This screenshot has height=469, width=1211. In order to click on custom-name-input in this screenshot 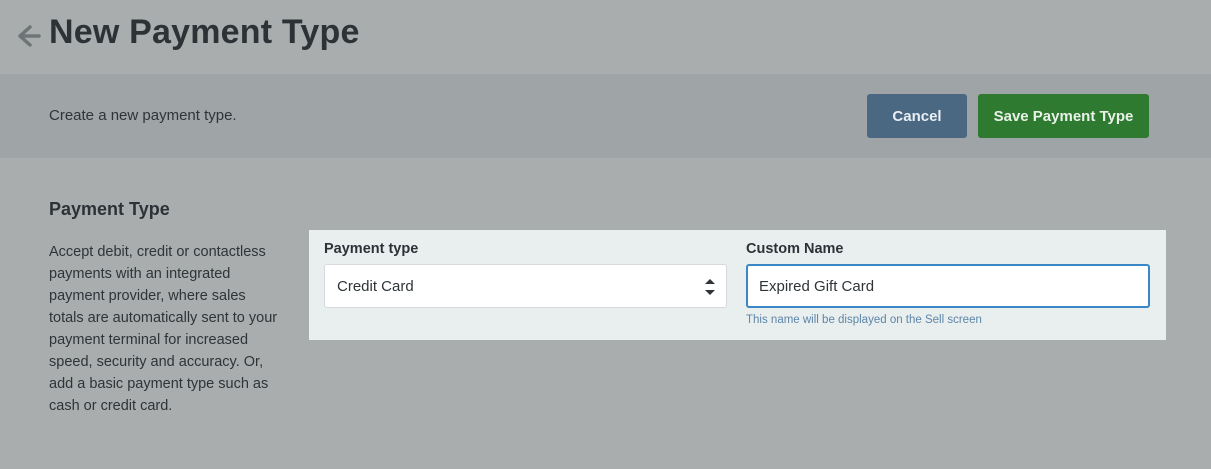, I will do `click(948, 286)`.